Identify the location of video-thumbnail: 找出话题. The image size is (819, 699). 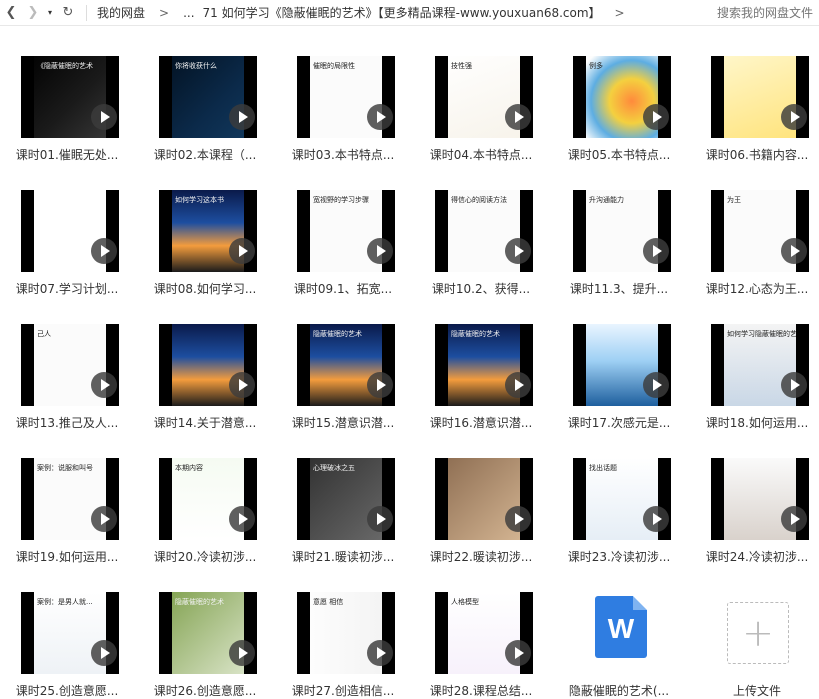
(622, 499).